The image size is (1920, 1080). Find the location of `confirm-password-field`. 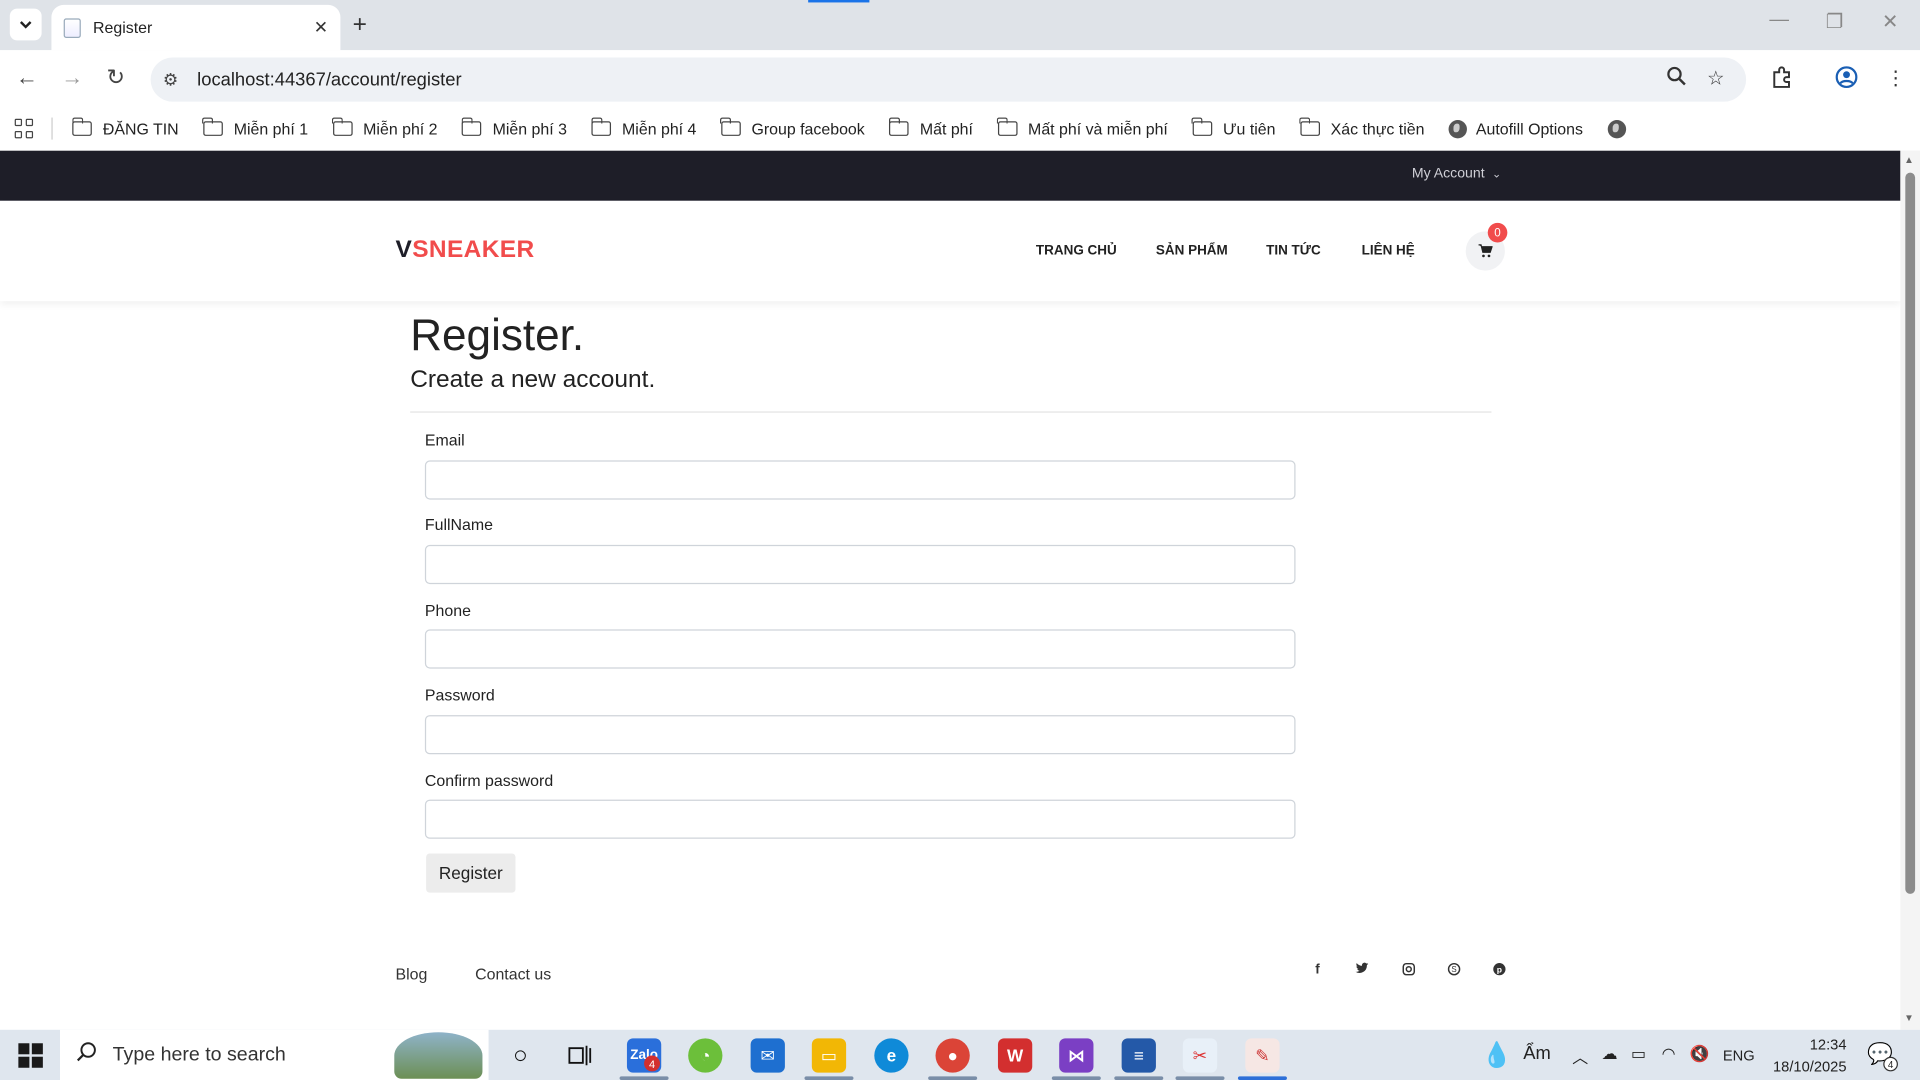

confirm-password-field is located at coordinates (860, 819).